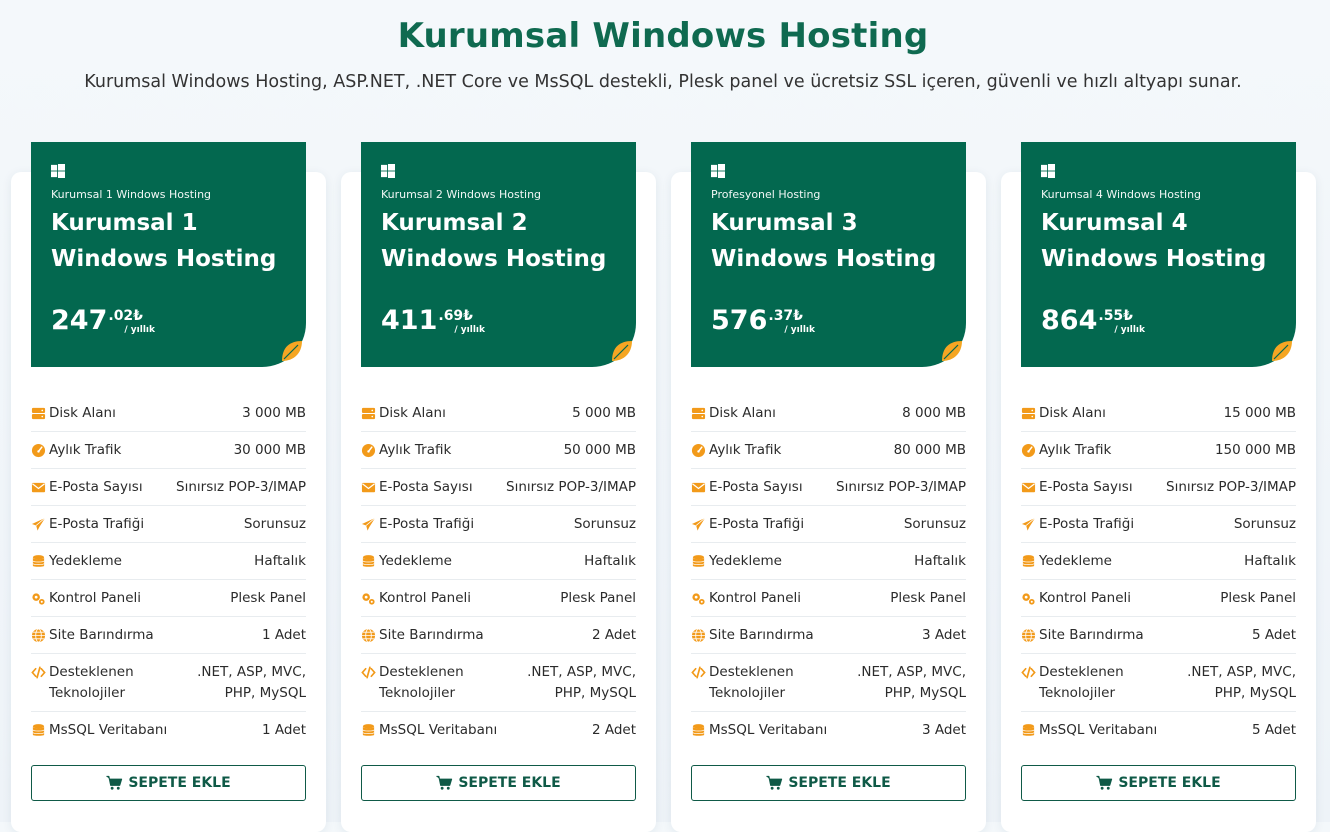 The image size is (1330, 832). I want to click on feature-backup: Yedekleme Haftalık, so click(168, 561).